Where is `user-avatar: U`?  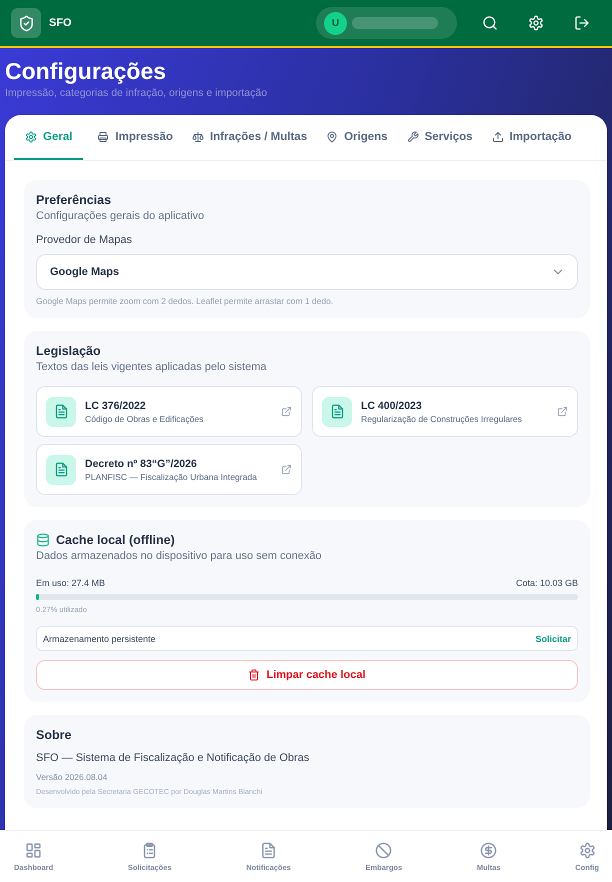
user-avatar: U is located at coordinates (335, 23).